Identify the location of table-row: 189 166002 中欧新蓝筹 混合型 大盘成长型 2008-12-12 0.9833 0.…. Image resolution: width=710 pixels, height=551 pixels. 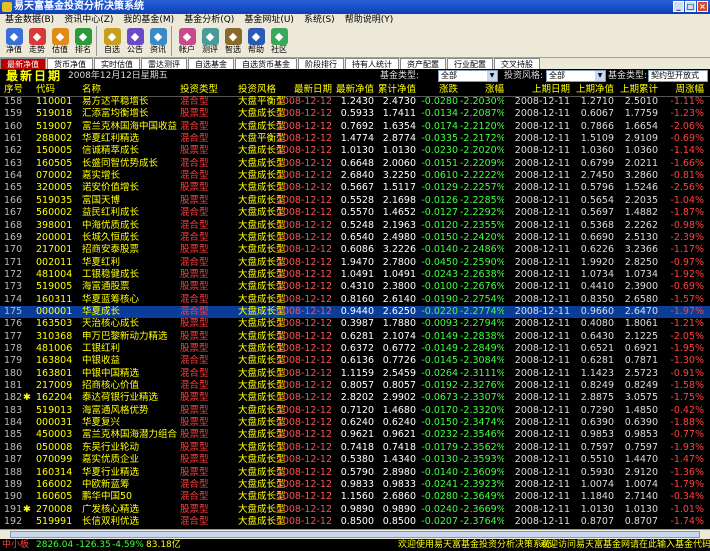
(355, 485).